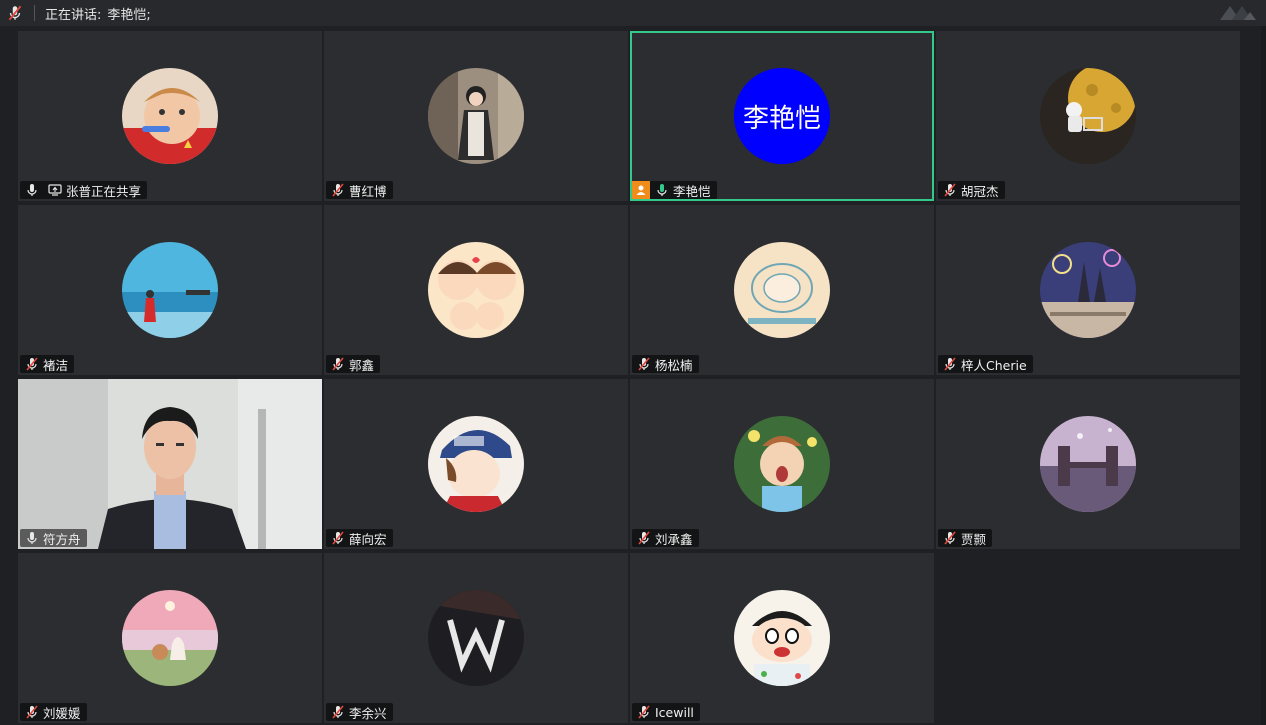 The height and width of the screenshot is (725, 1266). Describe the element at coordinates (633, 13) in the screenshot. I see `top-bar: 正在讲话: 李艳恺;` at that location.